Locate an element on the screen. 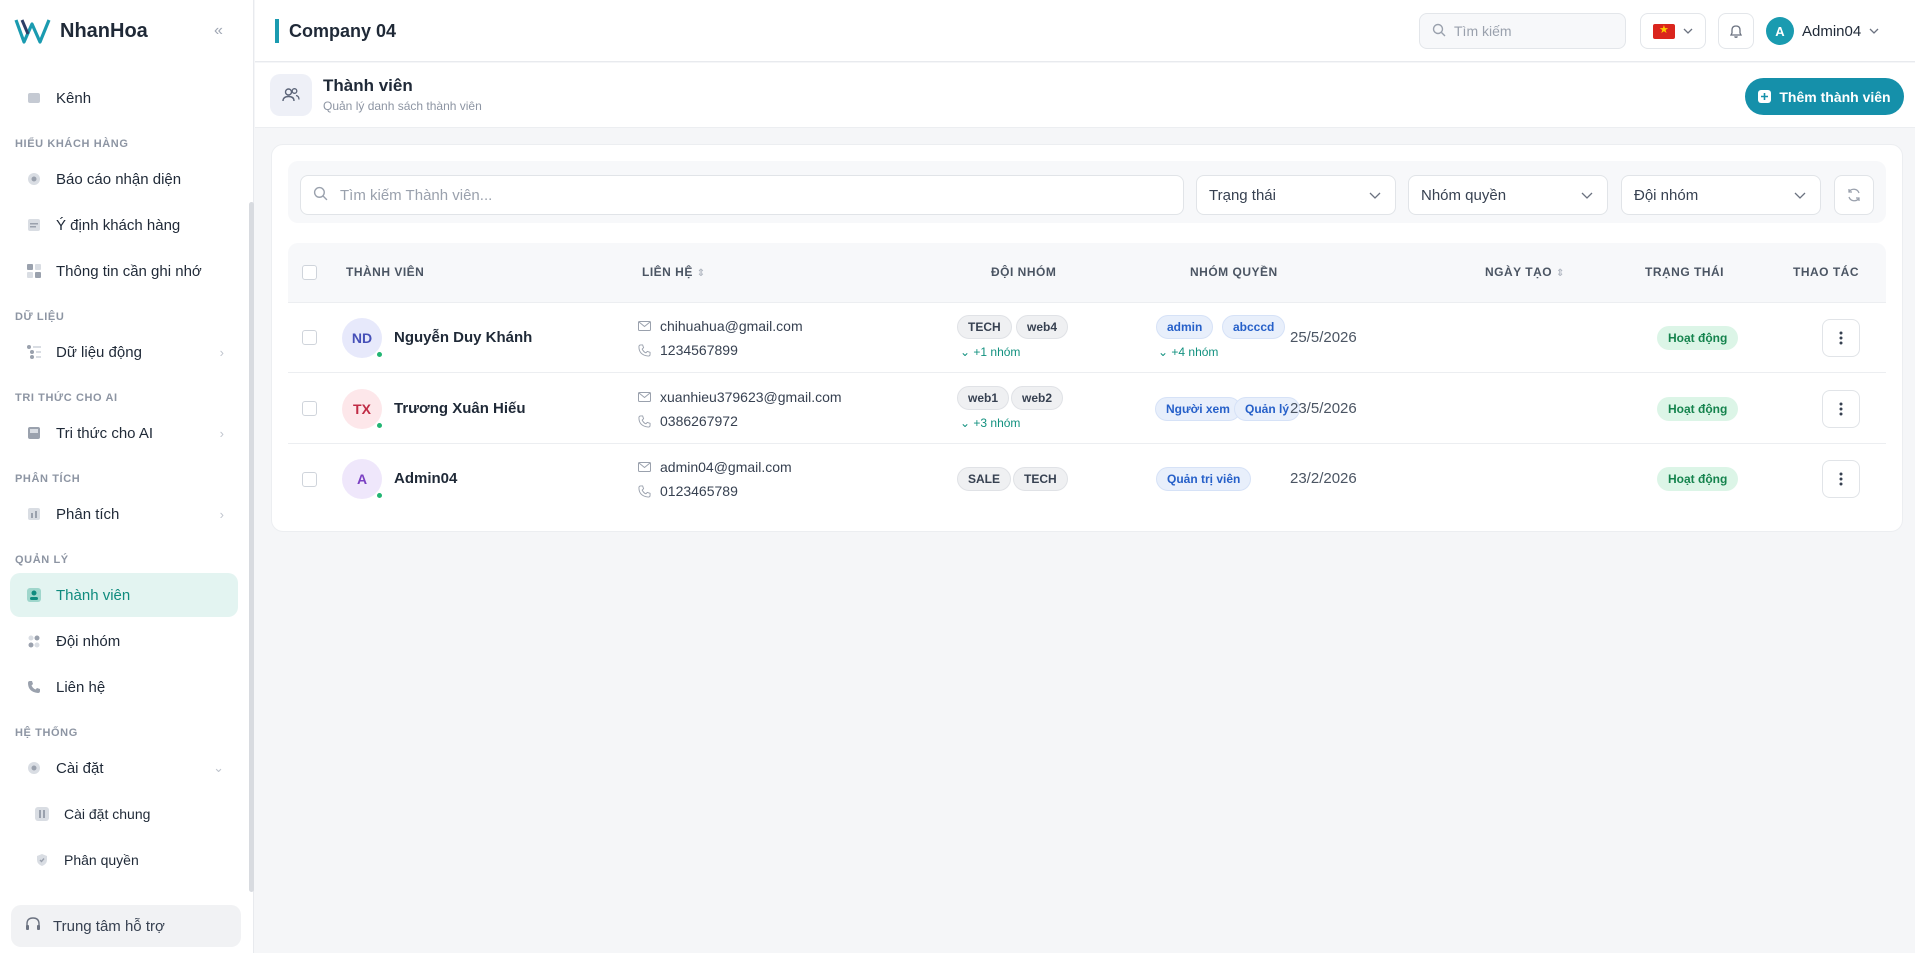  phone-text: 1234567899 is located at coordinates (699, 350).